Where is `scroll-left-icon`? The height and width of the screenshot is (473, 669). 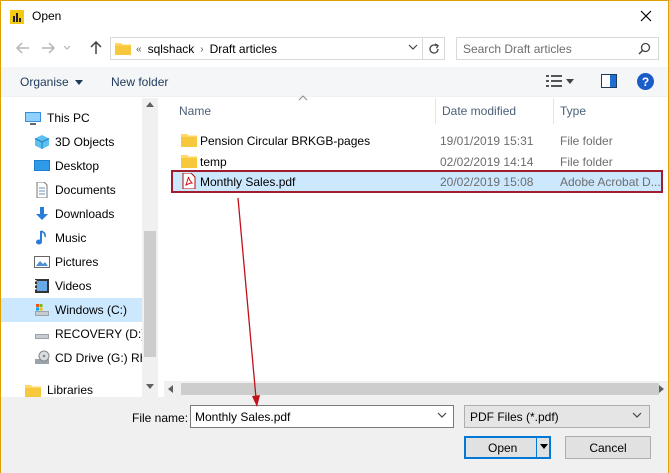
scroll-left-icon is located at coordinates (170, 389).